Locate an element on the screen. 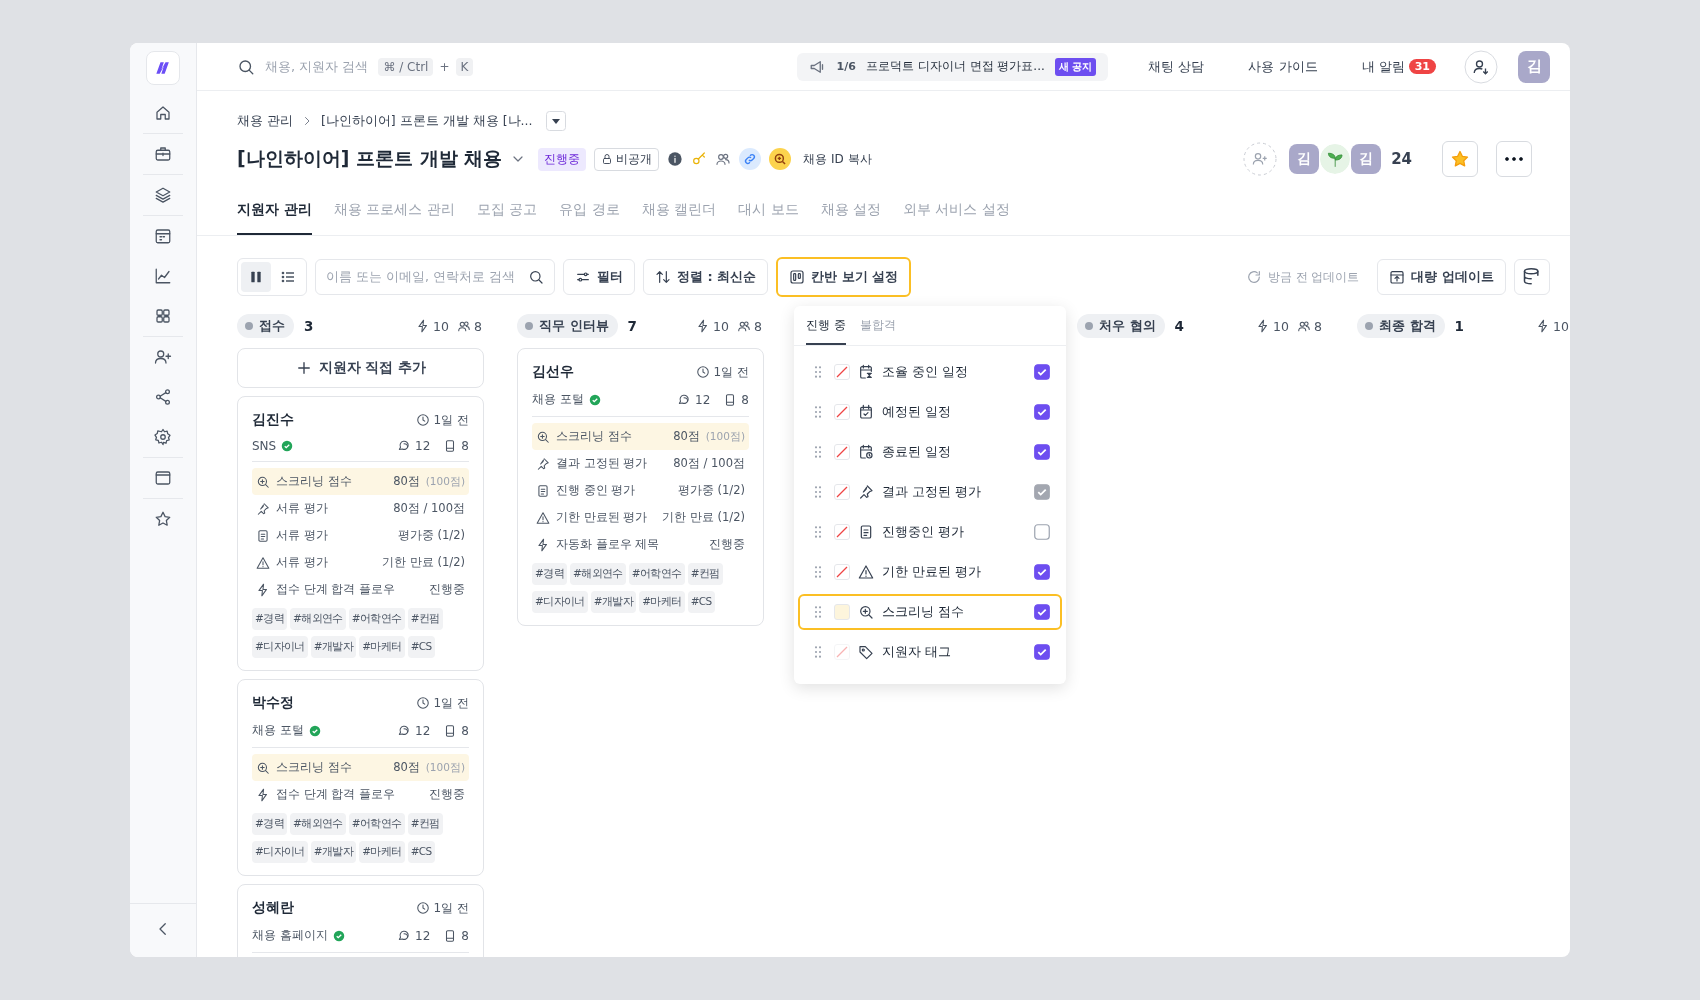 This screenshot has width=1700, height=1000. highlighted-setting-row: 스크리닝 점수 is located at coordinates (930, 612).